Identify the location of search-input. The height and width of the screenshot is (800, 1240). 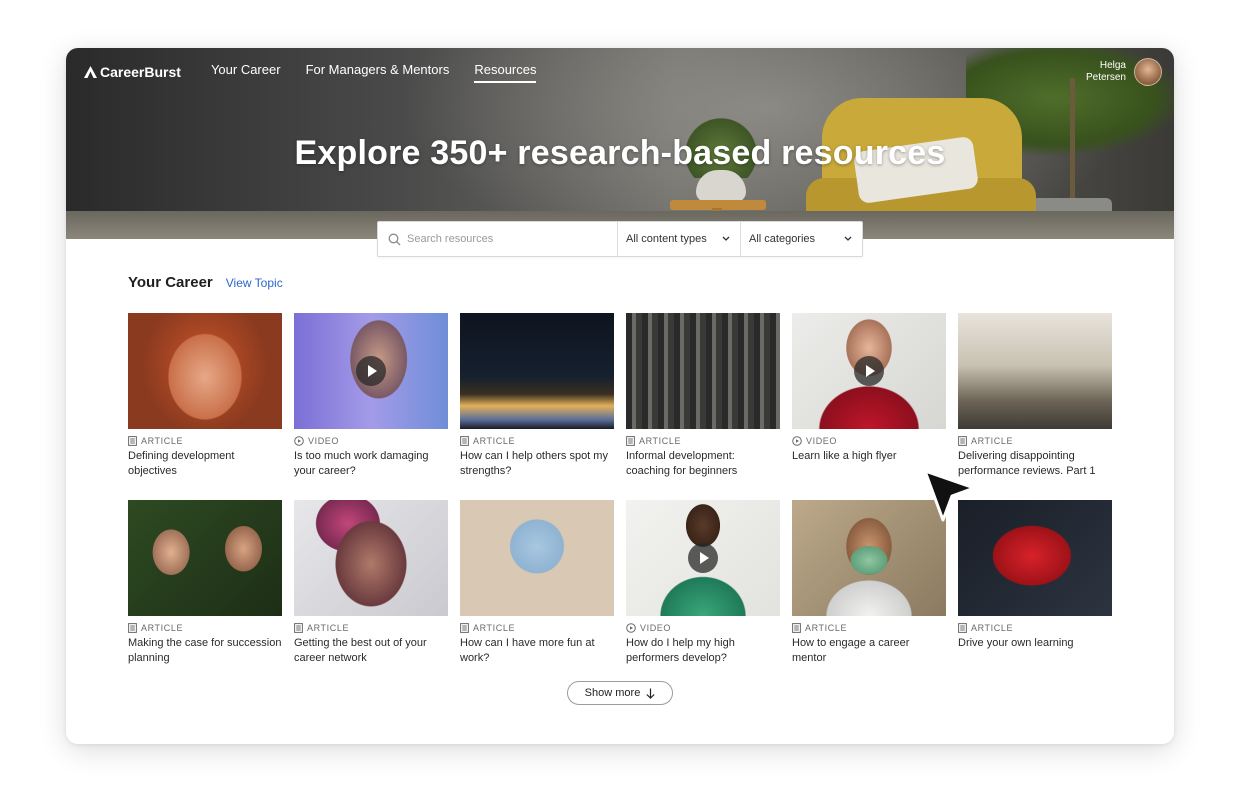
(507, 239).